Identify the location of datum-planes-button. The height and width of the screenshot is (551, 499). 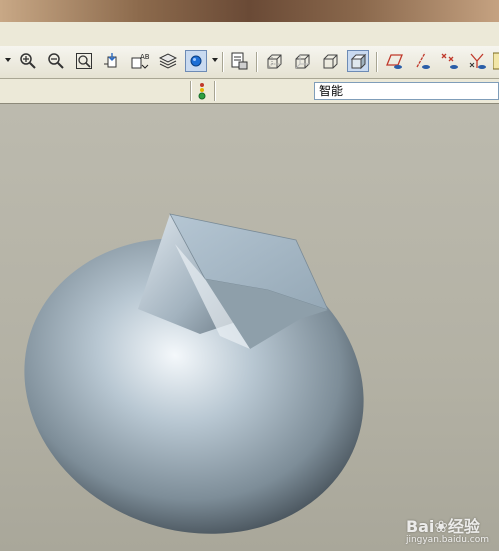
(393, 61).